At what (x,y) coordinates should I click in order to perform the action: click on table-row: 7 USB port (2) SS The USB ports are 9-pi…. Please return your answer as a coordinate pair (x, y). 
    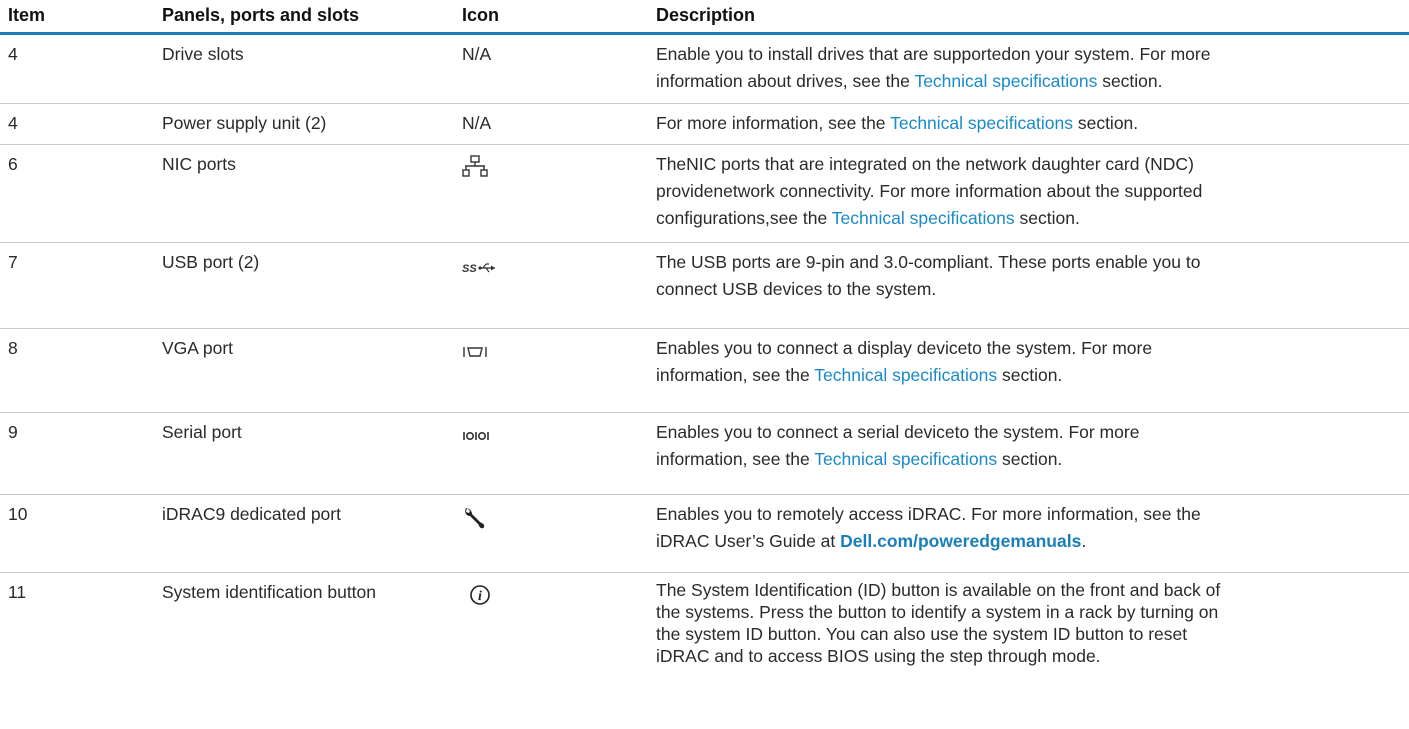
    Looking at the image, I should click on (704, 286).